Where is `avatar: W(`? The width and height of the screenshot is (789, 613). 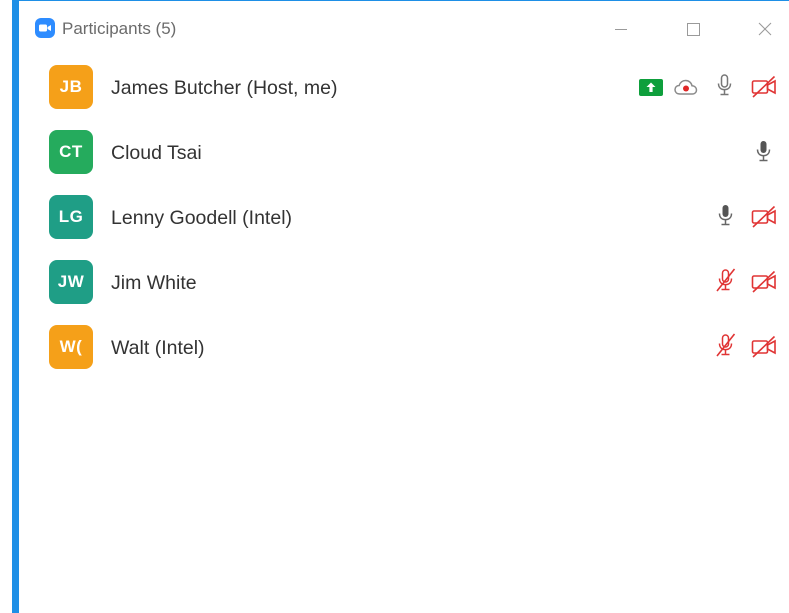 avatar: W( is located at coordinates (71, 347).